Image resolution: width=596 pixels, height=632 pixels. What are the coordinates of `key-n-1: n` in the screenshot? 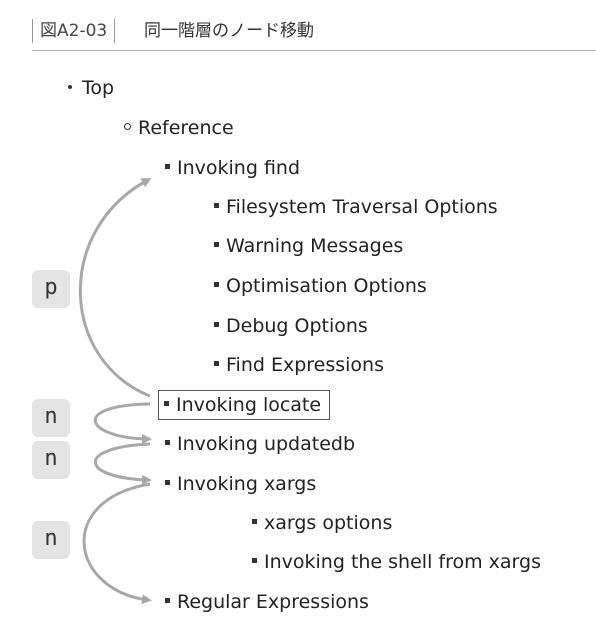 It's located at (51, 418).